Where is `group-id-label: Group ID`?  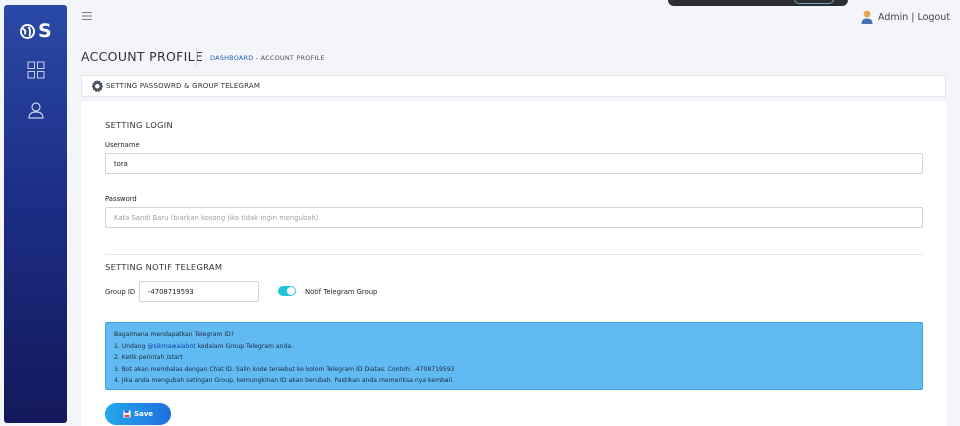
group-id-label: Group ID is located at coordinates (120, 292).